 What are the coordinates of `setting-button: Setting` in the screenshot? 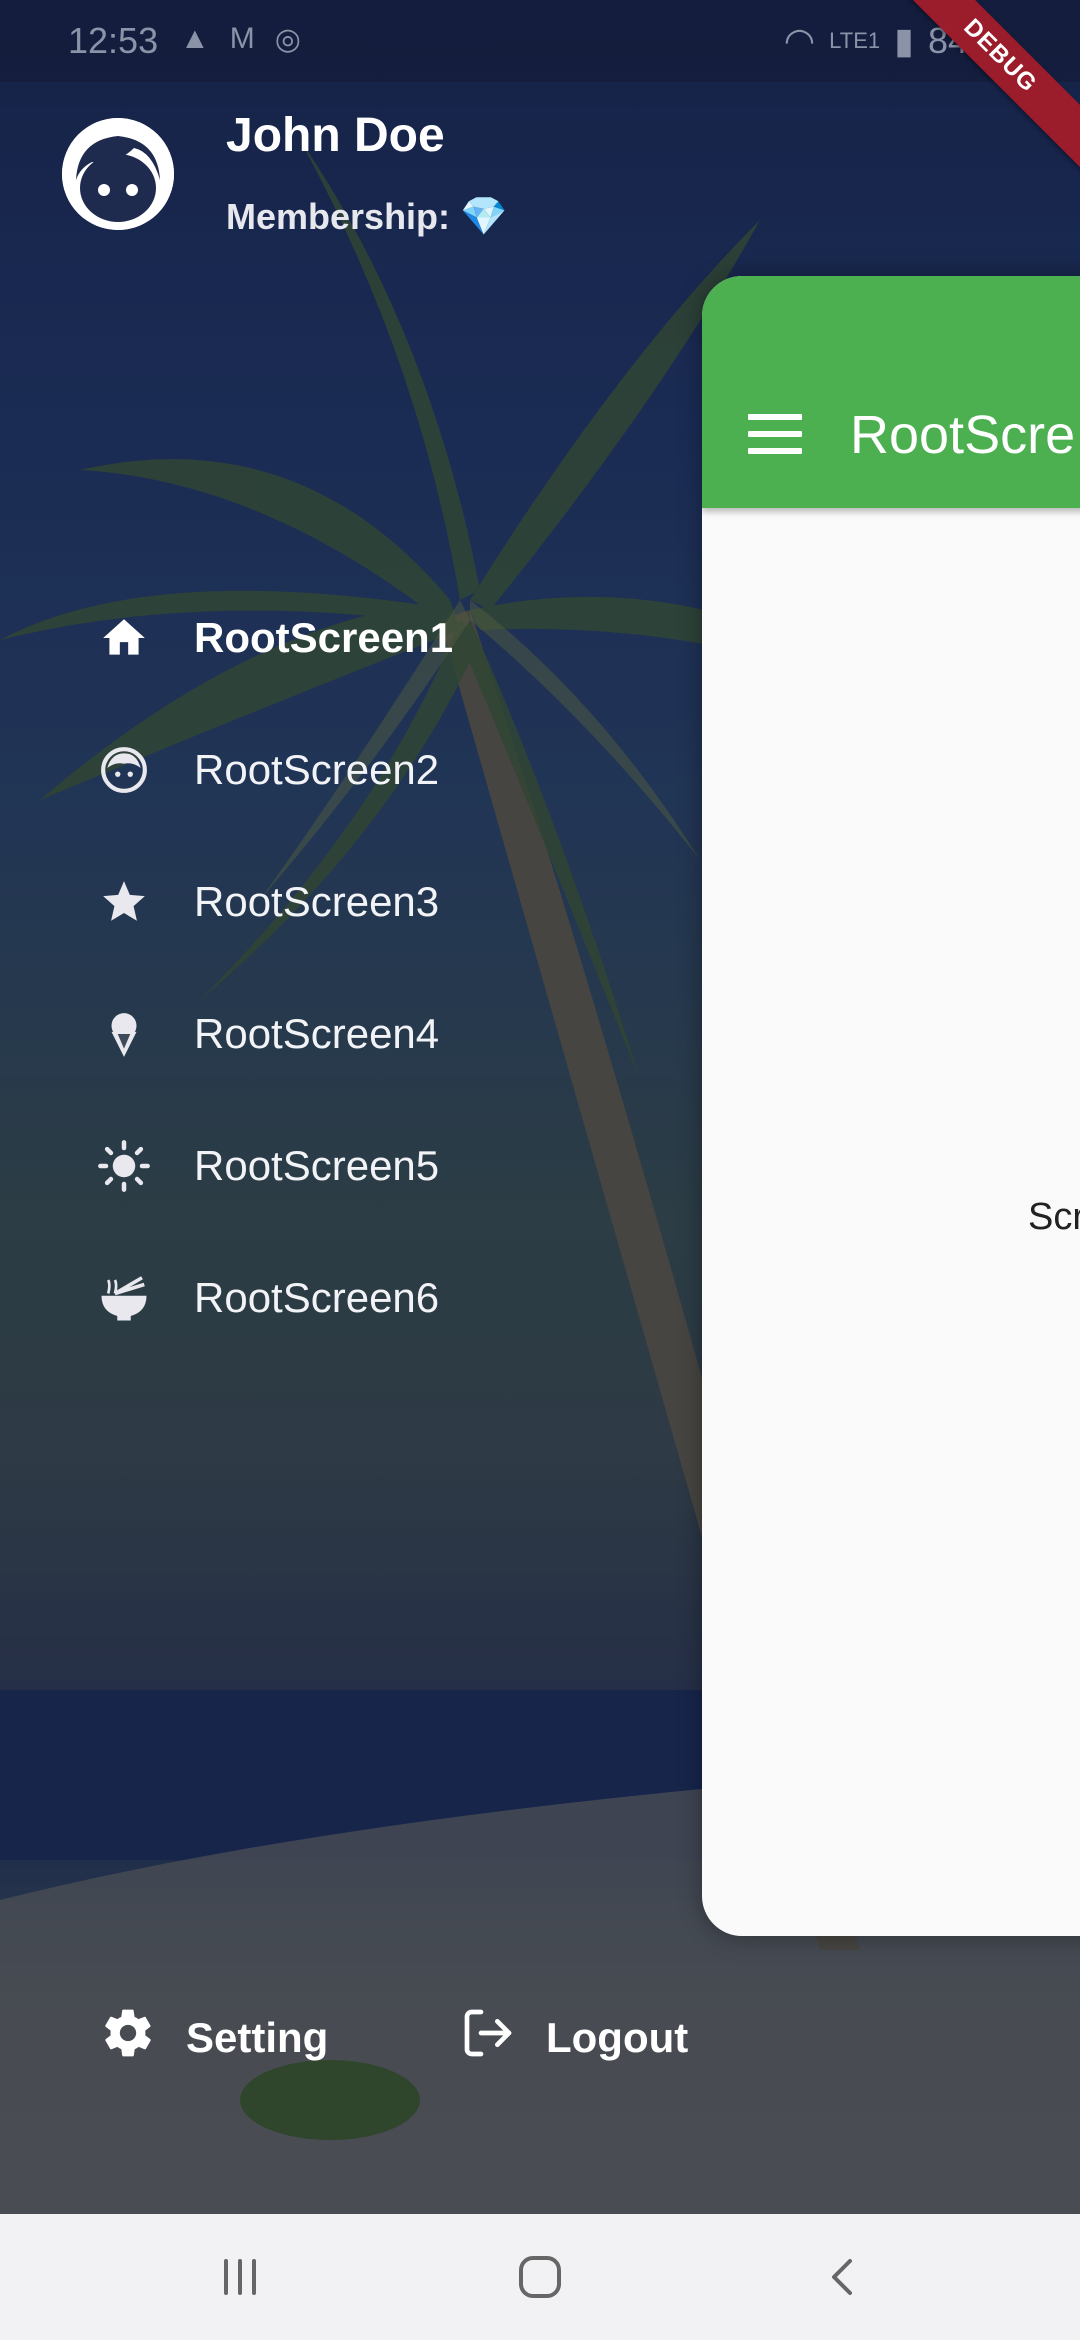 It's located at (214, 2038).